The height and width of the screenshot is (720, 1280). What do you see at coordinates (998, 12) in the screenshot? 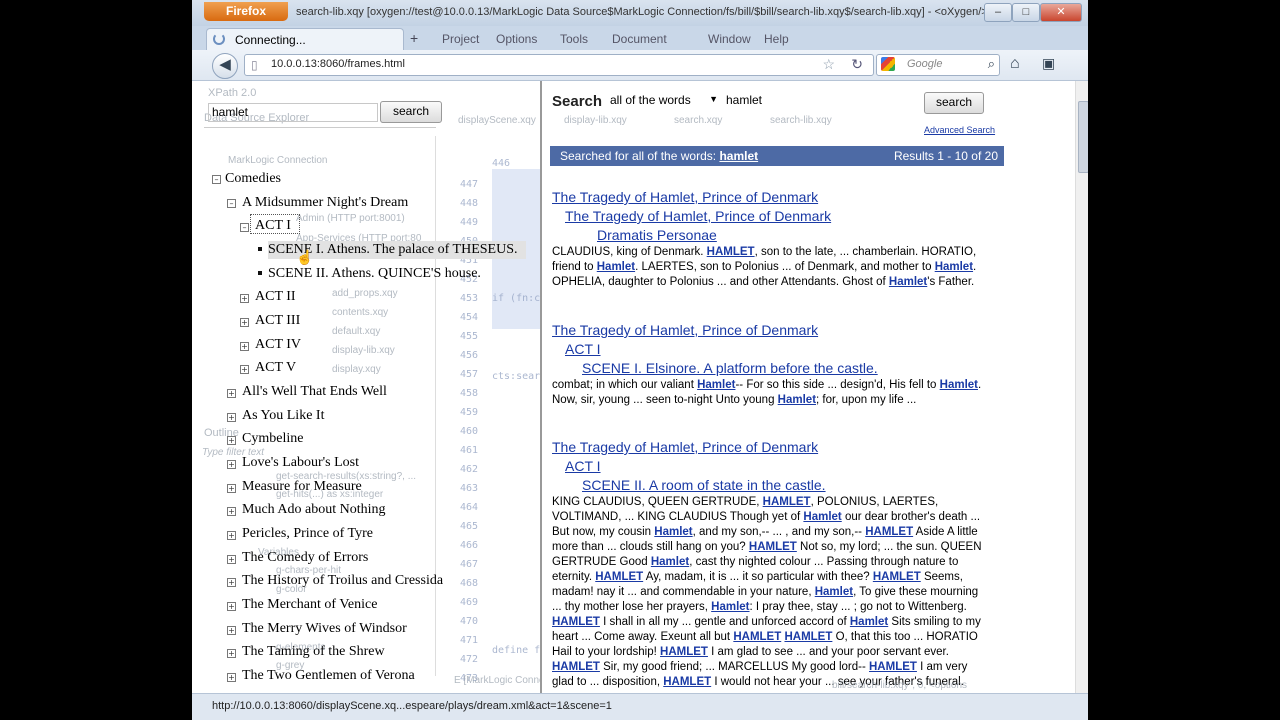
I see `minimize-icon: –` at bounding box center [998, 12].